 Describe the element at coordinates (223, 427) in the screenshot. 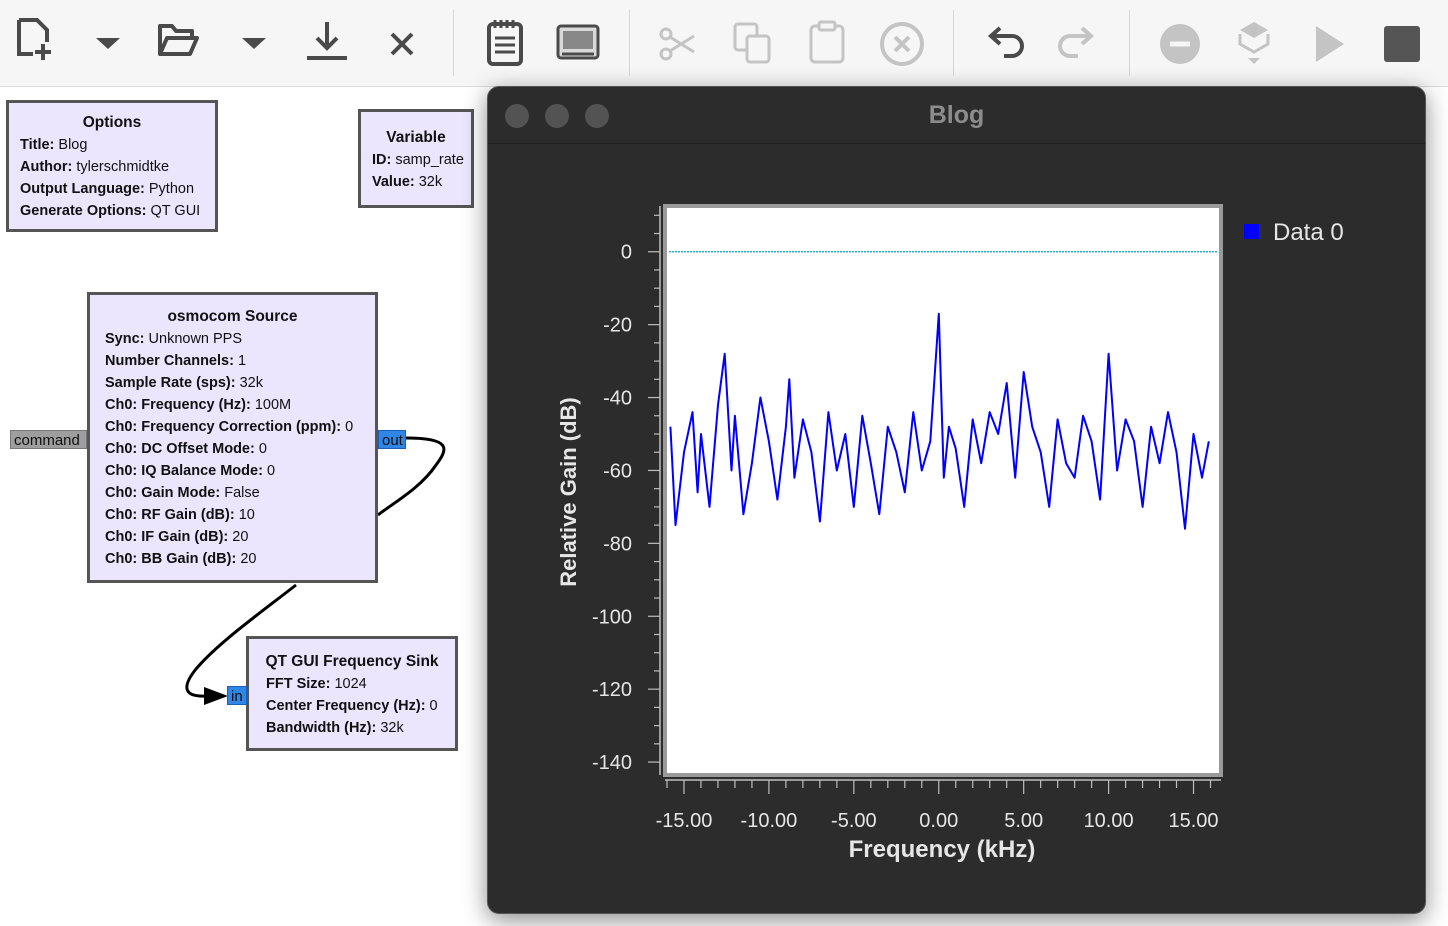

I see `osmocom-param-key: Ch0: Frequency Correction (ppm):` at that location.